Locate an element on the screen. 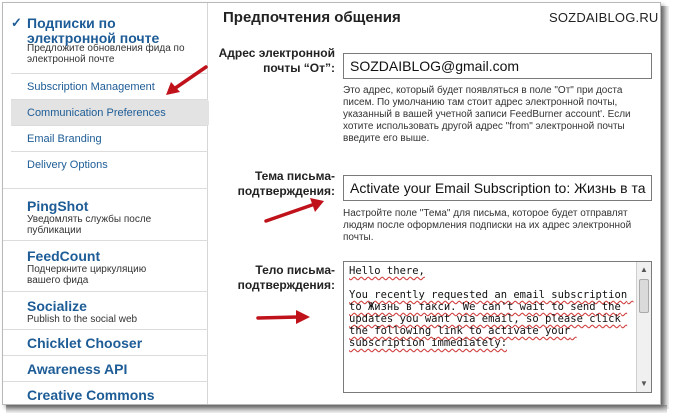 The height and width of the screenshot is (419, 675). body-label: Тело письма-подтверждения: is located at coordinates (286, 277).